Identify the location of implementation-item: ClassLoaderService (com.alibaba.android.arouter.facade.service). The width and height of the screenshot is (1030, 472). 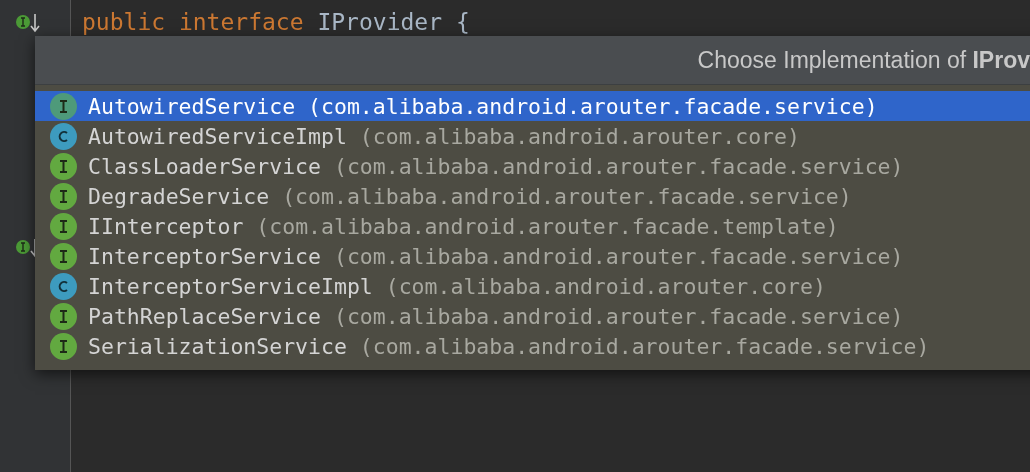
(532, 166).